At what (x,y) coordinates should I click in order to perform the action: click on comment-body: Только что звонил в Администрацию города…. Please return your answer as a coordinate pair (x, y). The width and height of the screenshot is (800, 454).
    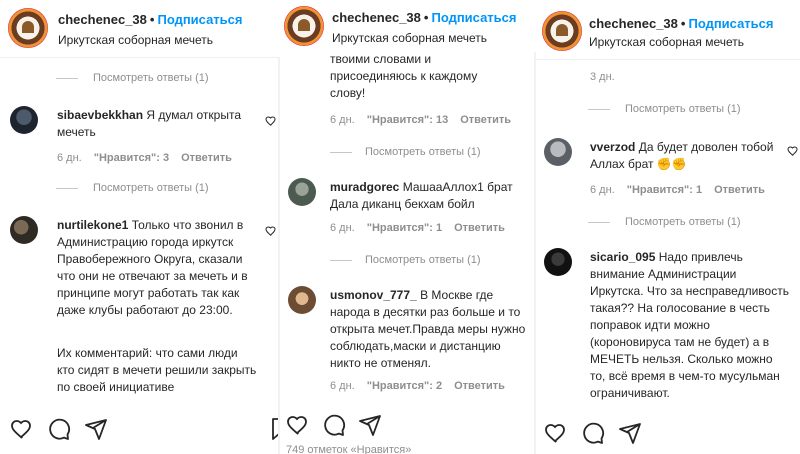
    Looking at the image, I should click on (152, 267).